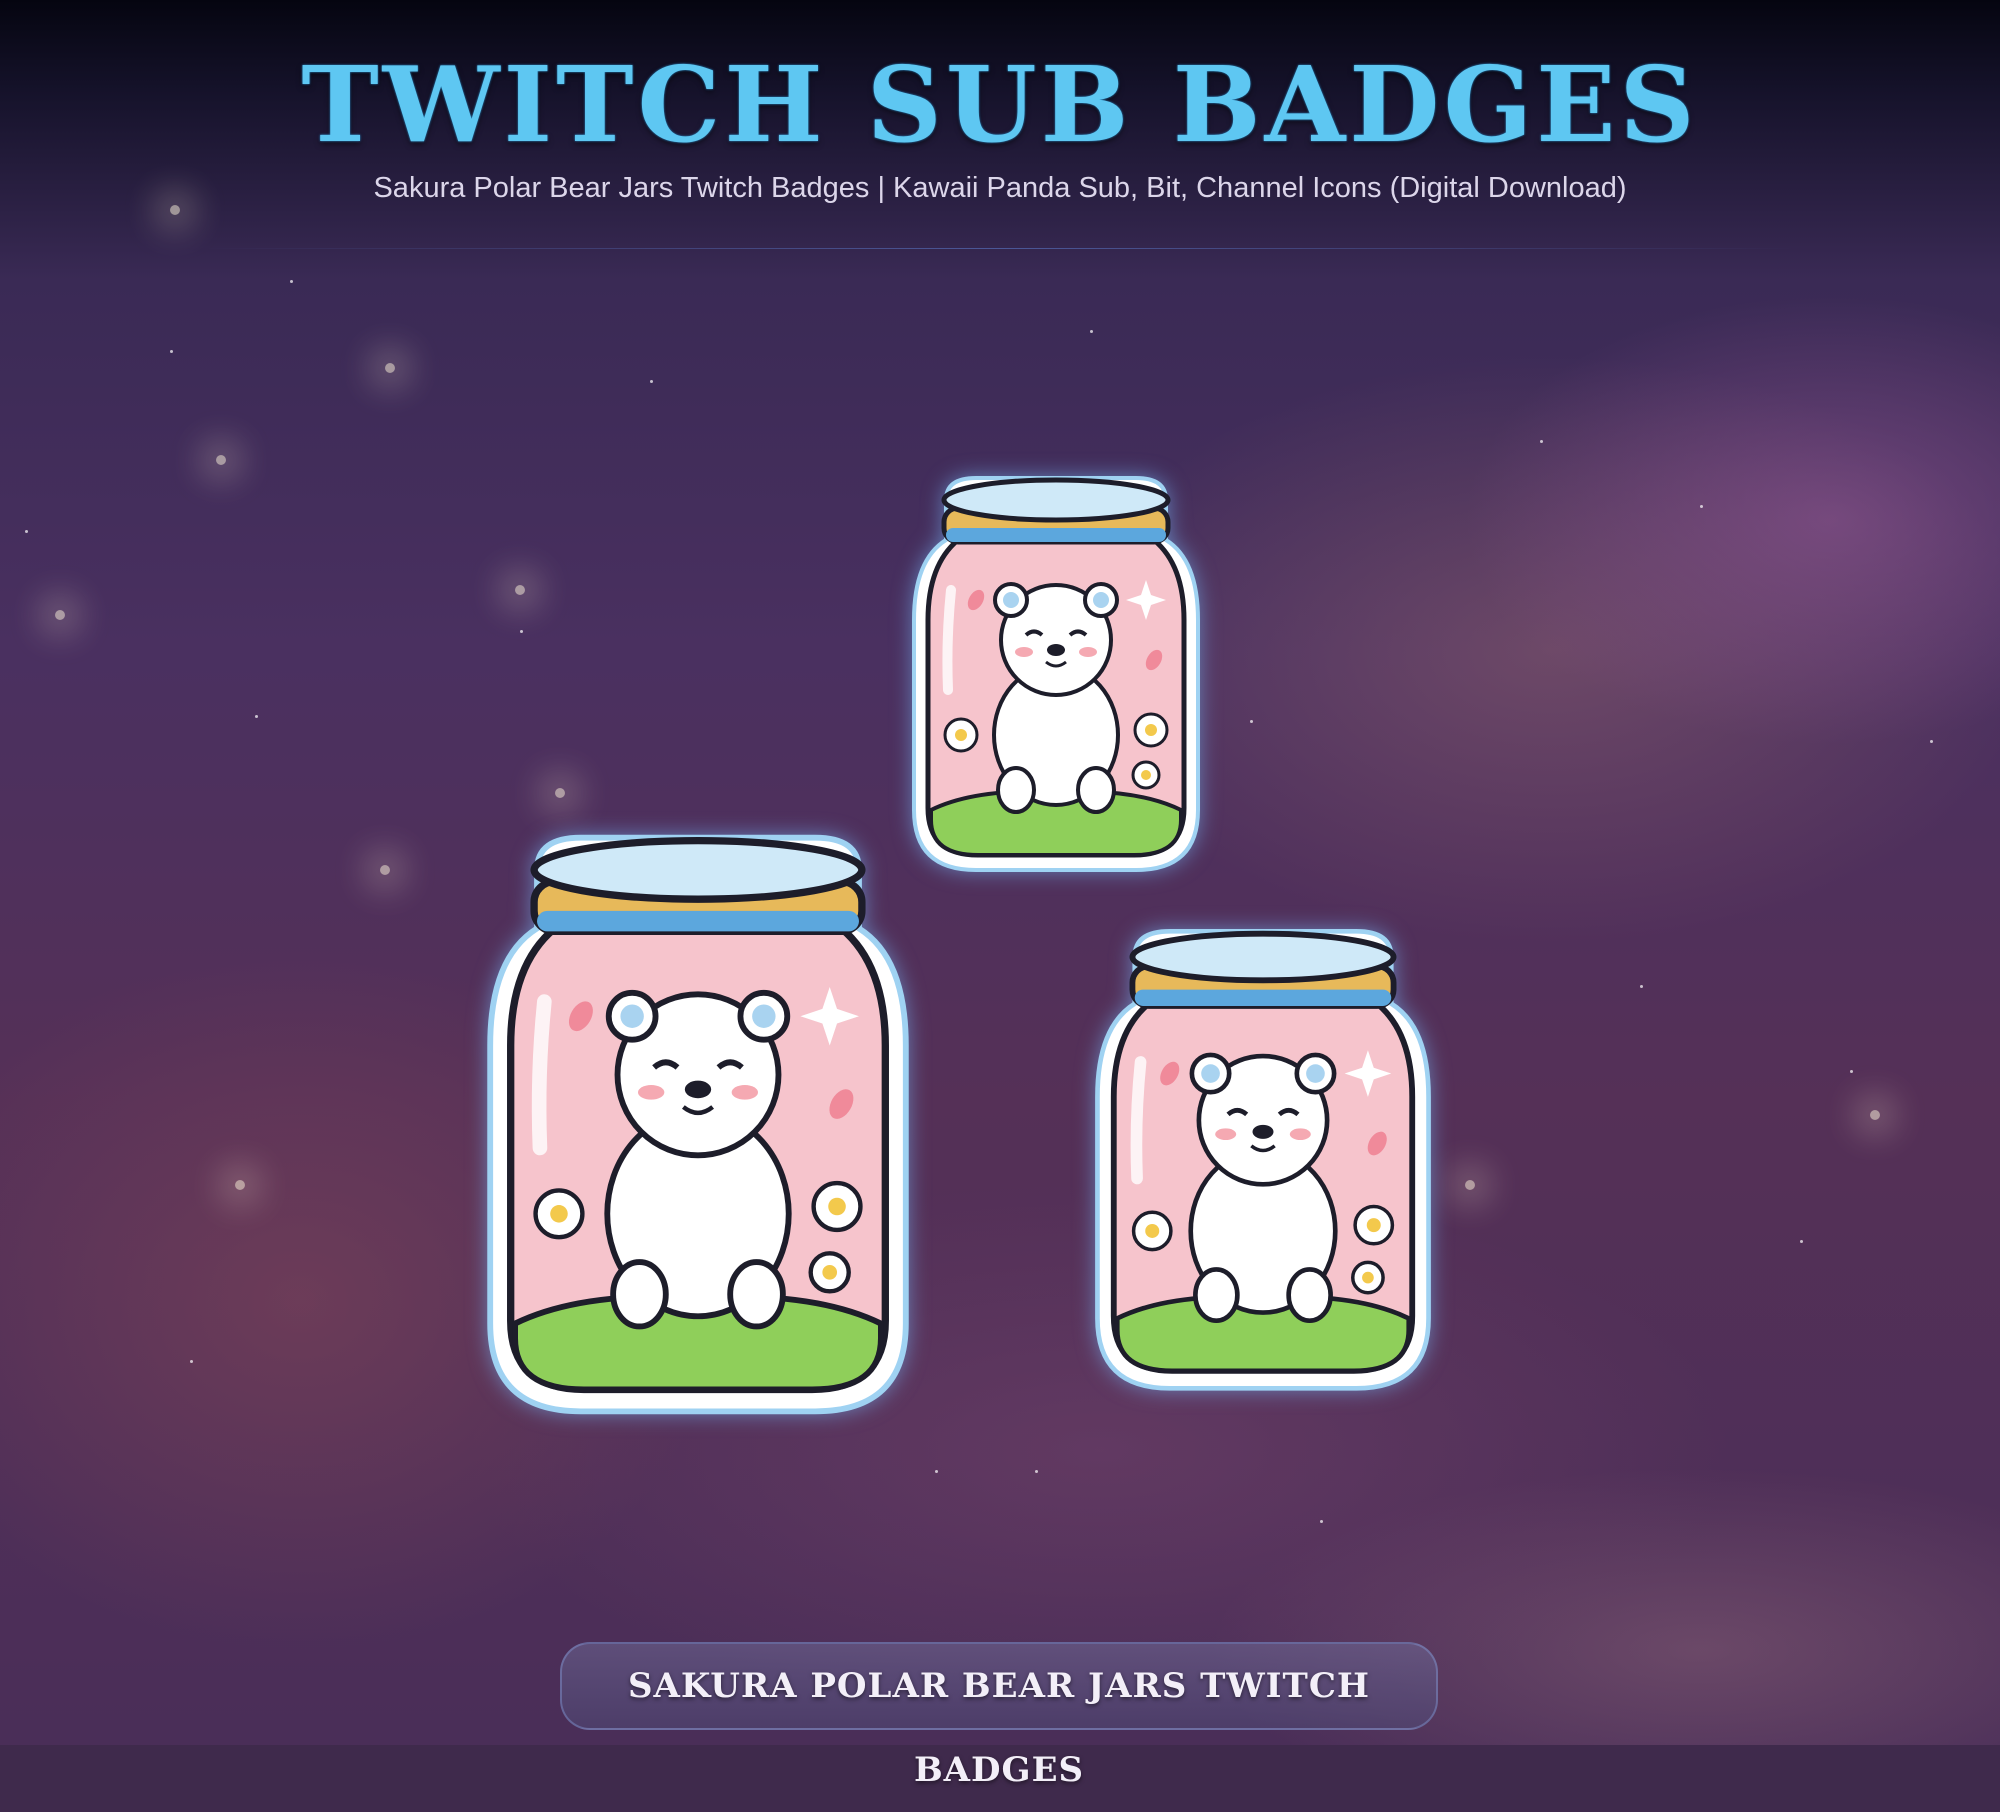 Image resolution: width=2000 pixels, height=1812 pixels. I want to click on sakura-polar-bear-jar-badge-small, so click(1056, 674).